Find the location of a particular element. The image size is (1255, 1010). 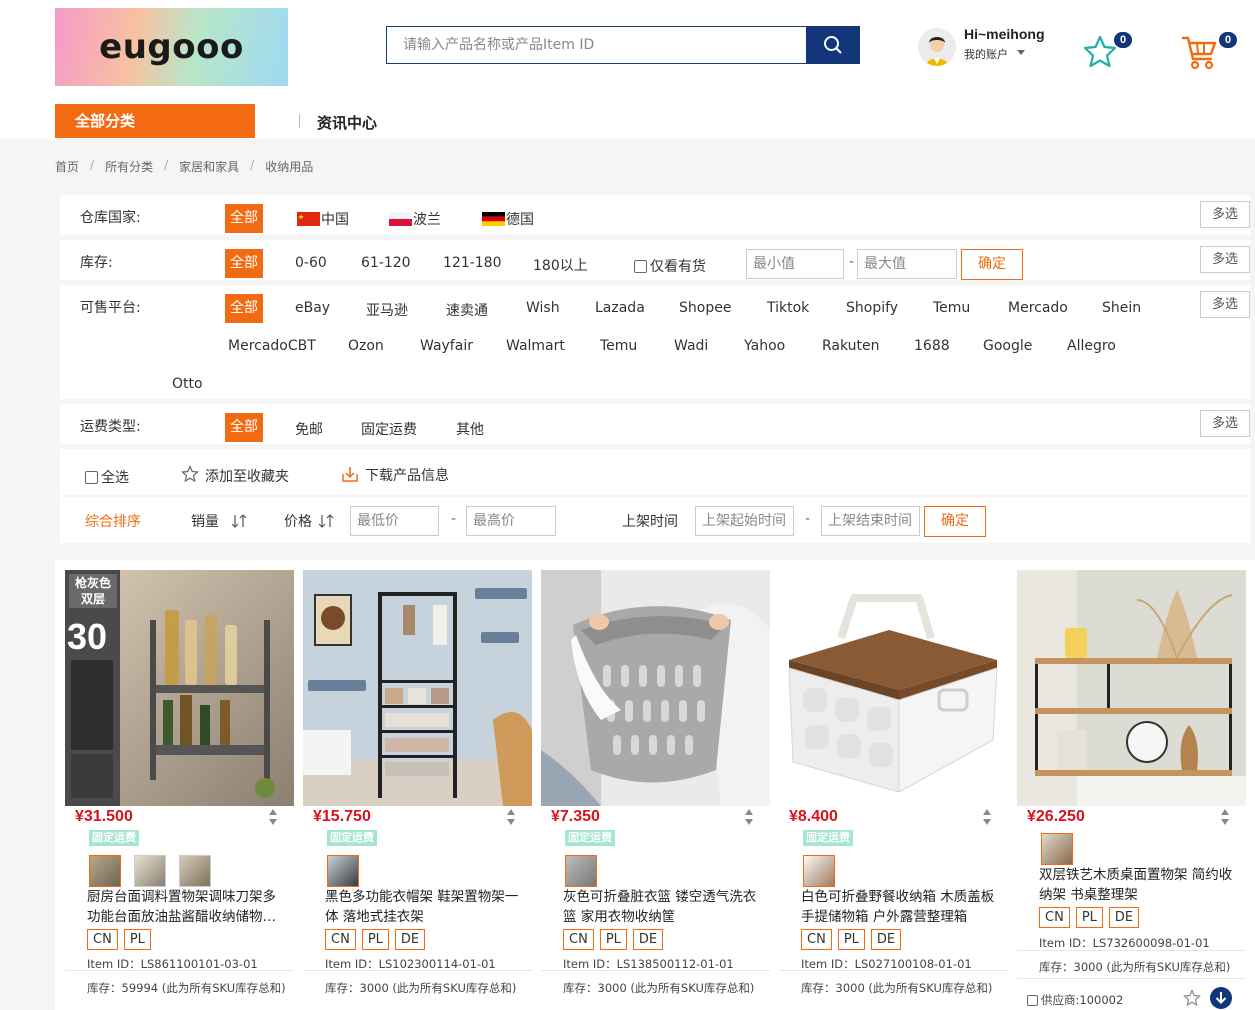

star-outline-icon is located at coordinates (1192, 998).